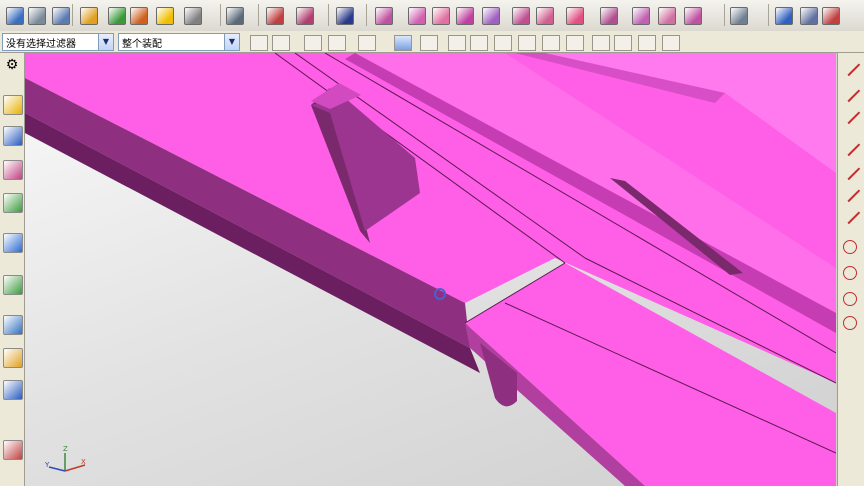 The width and height of the screenshot is (864, 486). Describe the element at coordinates (609, 16) in the screenshot. I see `box-view-9-icon` at that location.